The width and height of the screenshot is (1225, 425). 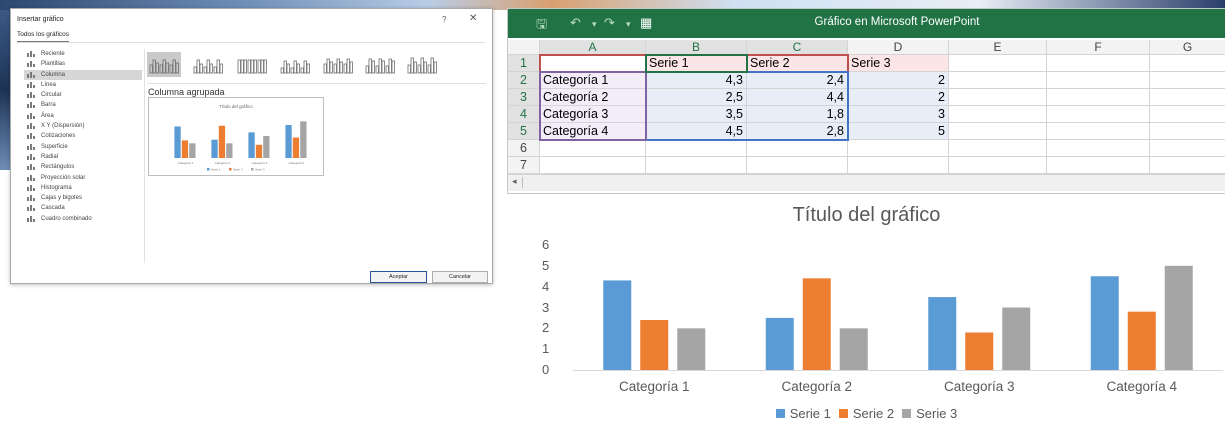 What do you see at coordinates (696, 97) in the screenshot?
I see `spreadsheet-cell: 2,5` at bounding box center [696, 97].